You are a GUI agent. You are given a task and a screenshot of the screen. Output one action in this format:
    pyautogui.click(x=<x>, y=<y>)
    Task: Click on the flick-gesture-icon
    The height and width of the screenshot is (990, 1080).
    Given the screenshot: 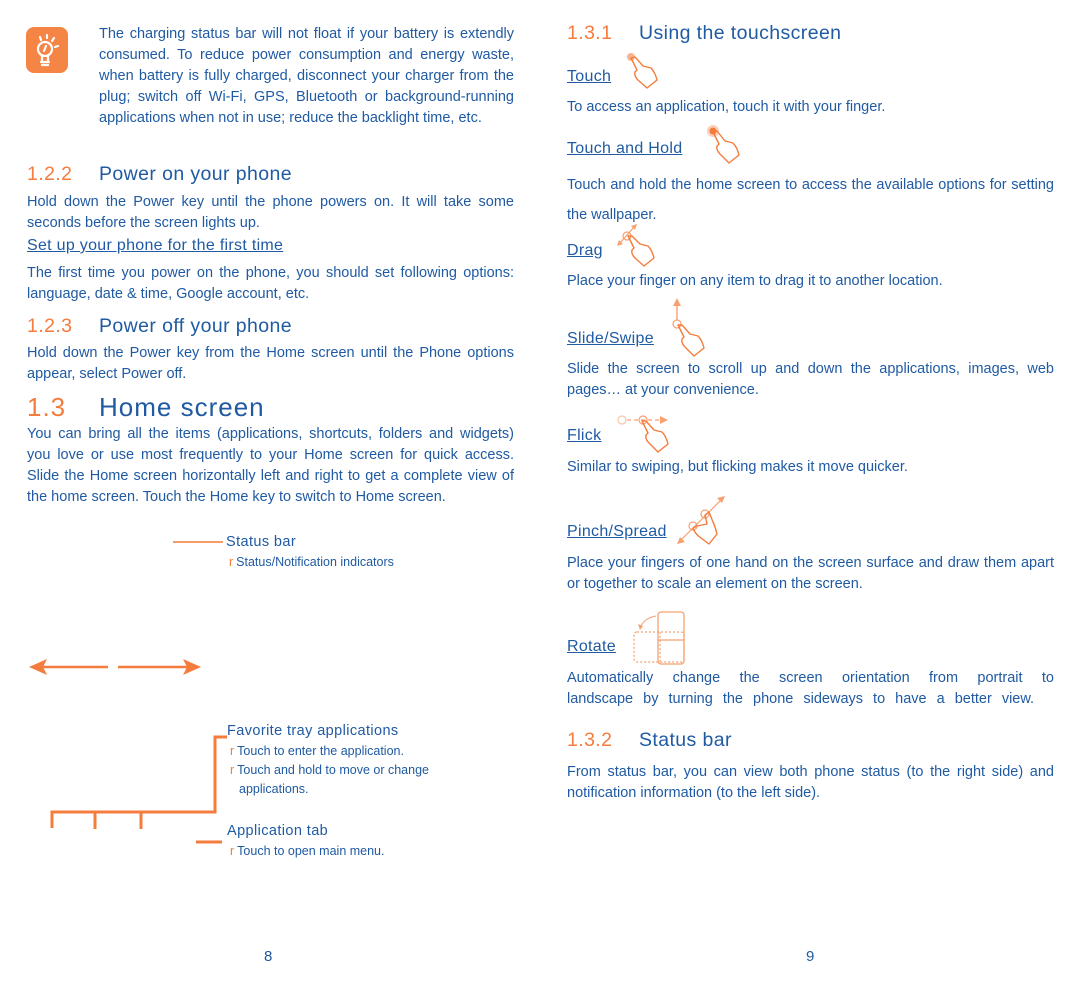 What is the action you would take?
    pyautogui.click(x=643, y=434)
    